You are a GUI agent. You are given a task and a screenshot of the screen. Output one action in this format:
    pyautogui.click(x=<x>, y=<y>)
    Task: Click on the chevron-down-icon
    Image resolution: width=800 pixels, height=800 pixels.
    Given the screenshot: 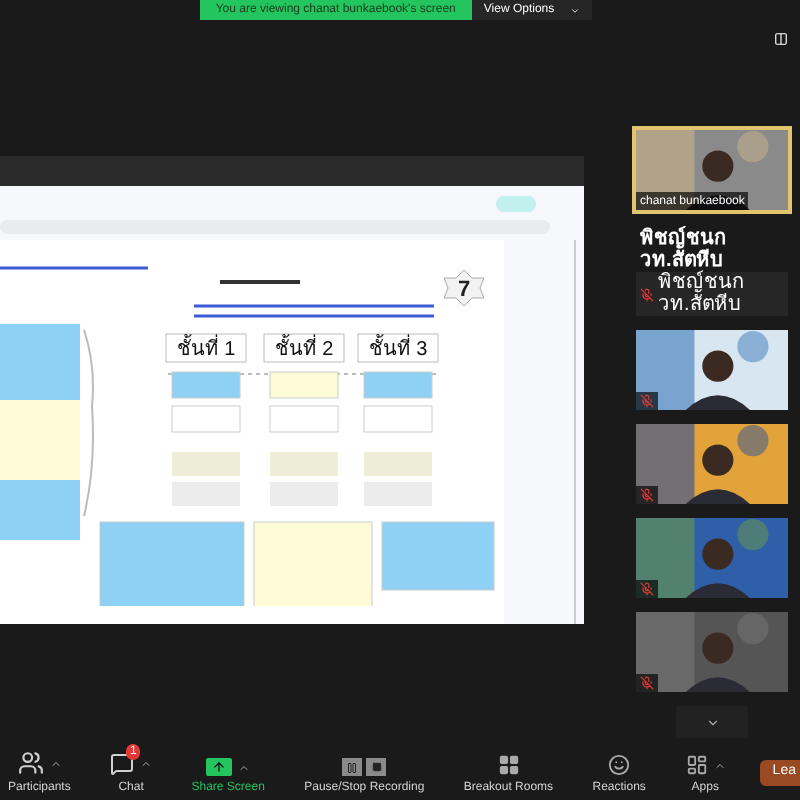 What is the action you would take?
    pyautogui.click(x=712, y=722)
    